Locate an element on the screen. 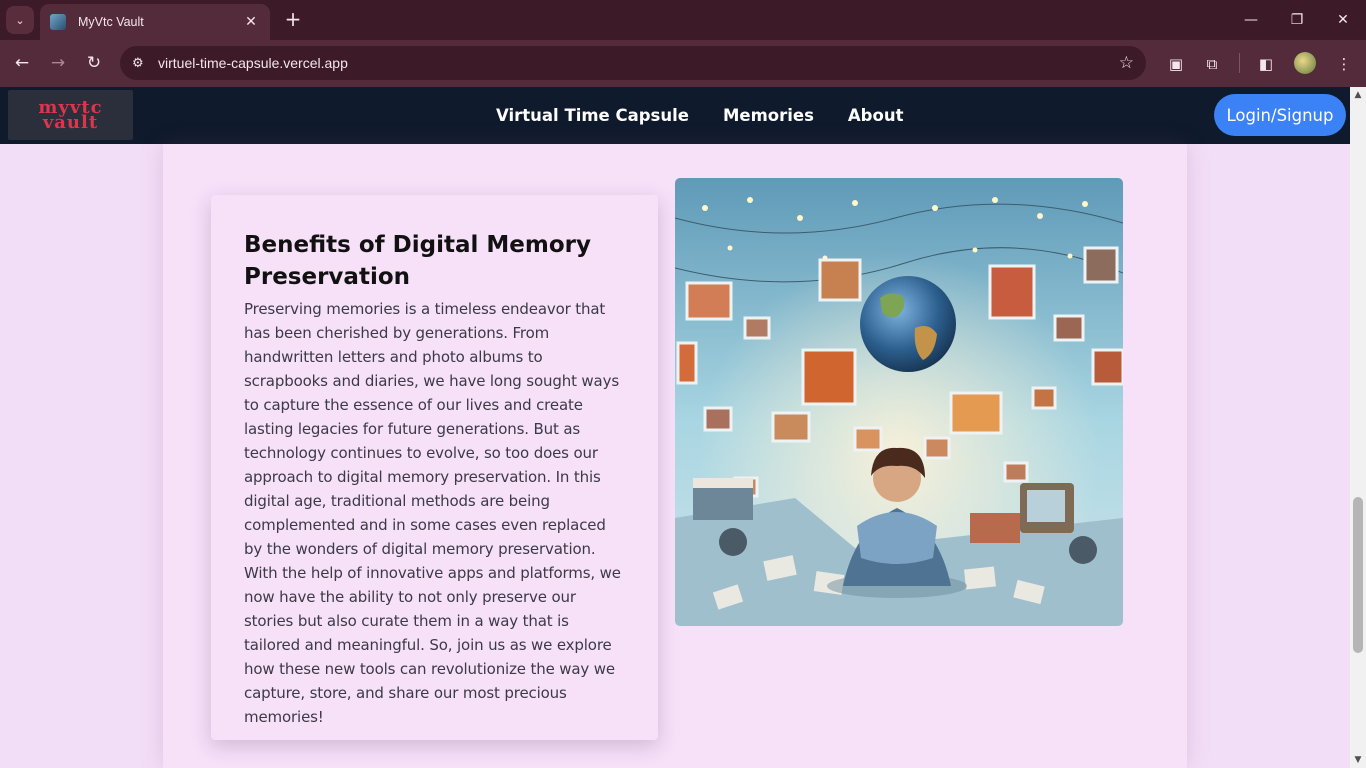  scroll-thumb is located at coordinates (1358, 575).